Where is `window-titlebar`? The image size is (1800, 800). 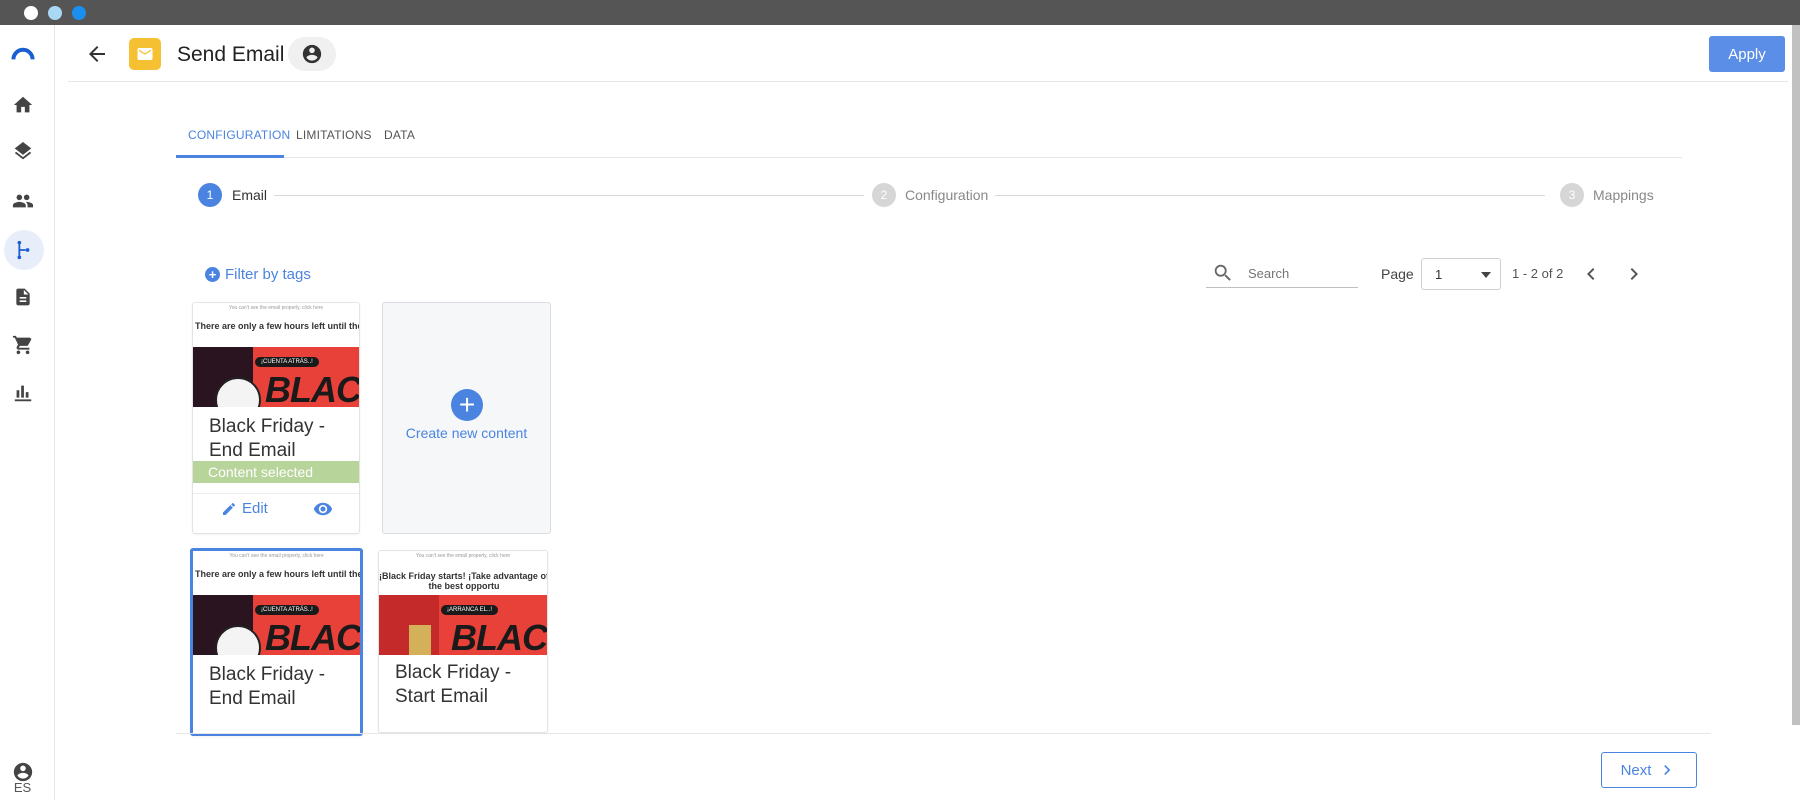
window-titlebar is located at coordinates (900, 12).